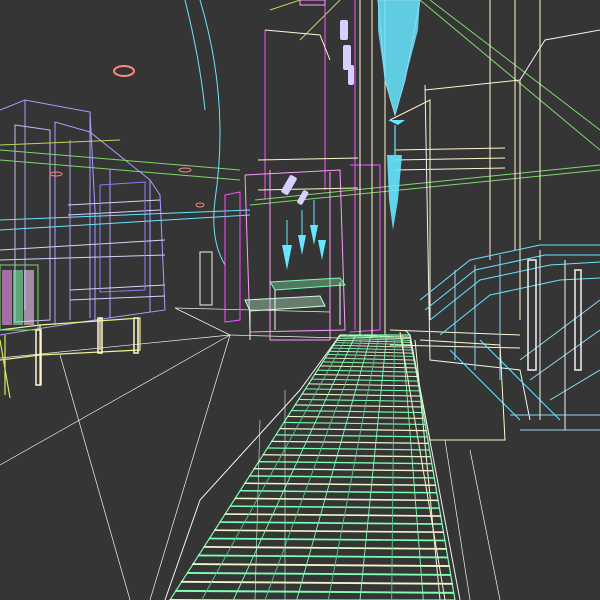  I want to click on left-panels, so click(19, 297).